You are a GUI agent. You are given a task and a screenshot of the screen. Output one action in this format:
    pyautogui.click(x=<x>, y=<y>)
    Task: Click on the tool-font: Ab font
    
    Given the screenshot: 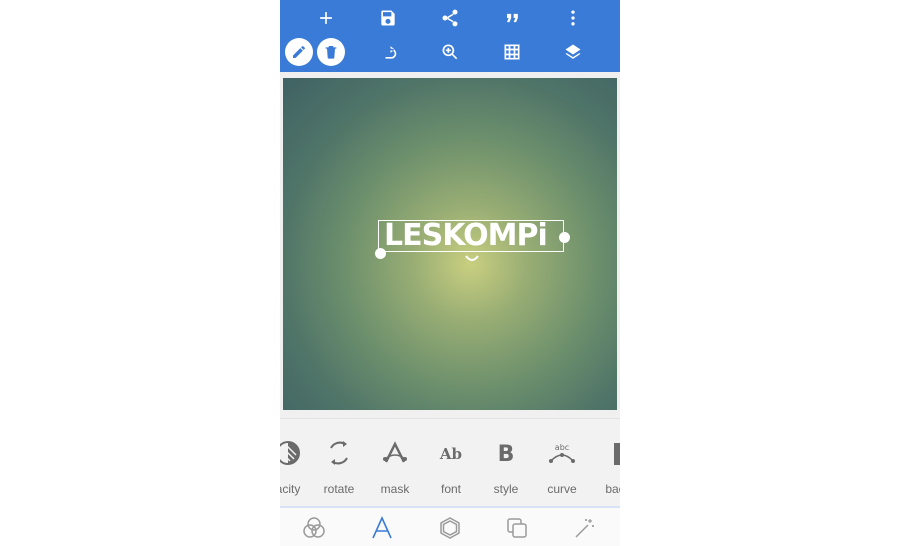 What is the action you would take?
    pyautogui.click(x=451, y=464)
    